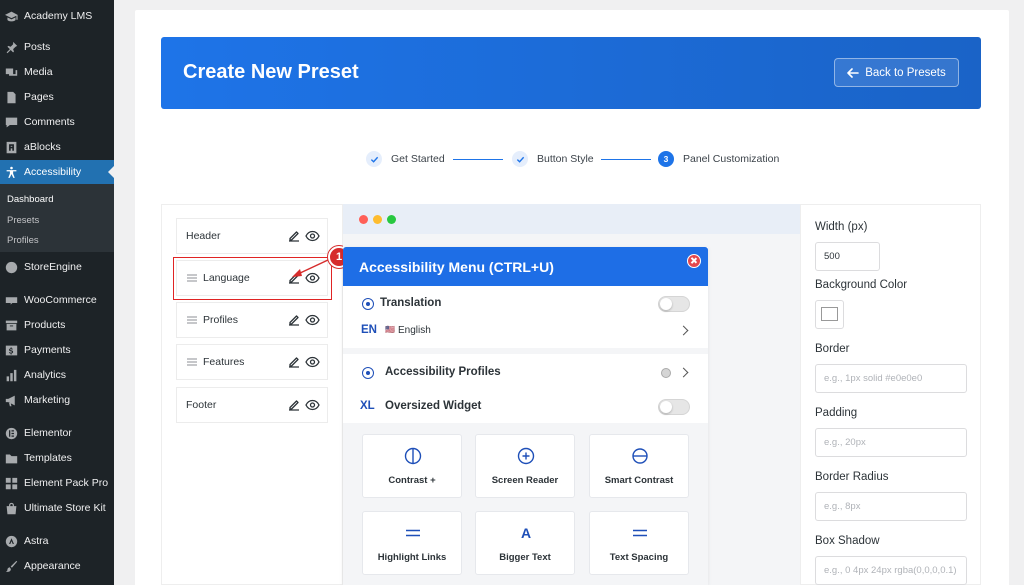 The height and width of the screenshot is (585, 1024). I want to click on section-label: Profiles, so click(221, 320).